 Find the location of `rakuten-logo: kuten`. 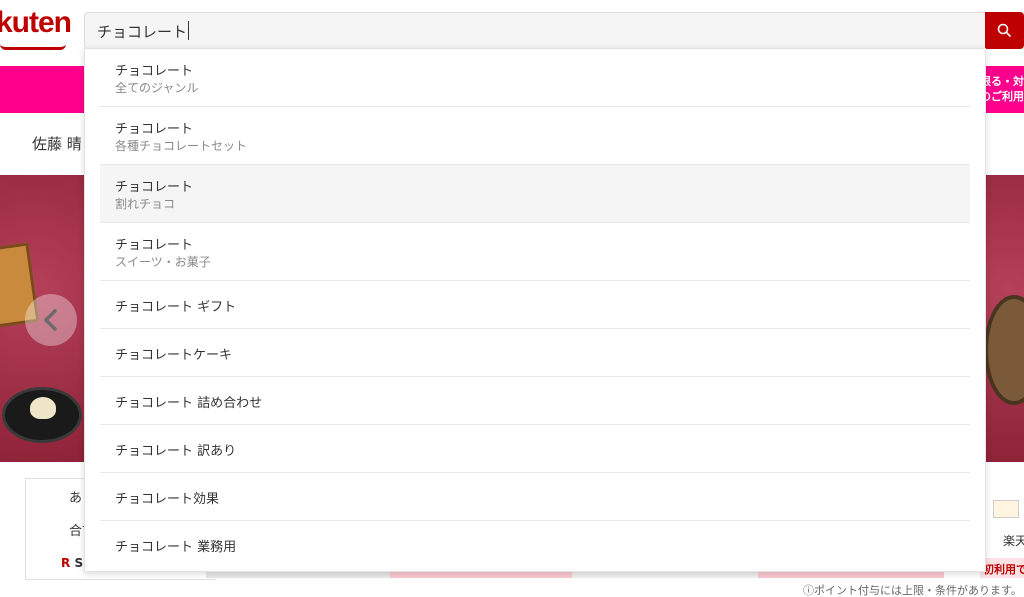

rakuten-logo: kuten is located at coordinates (36, 23).